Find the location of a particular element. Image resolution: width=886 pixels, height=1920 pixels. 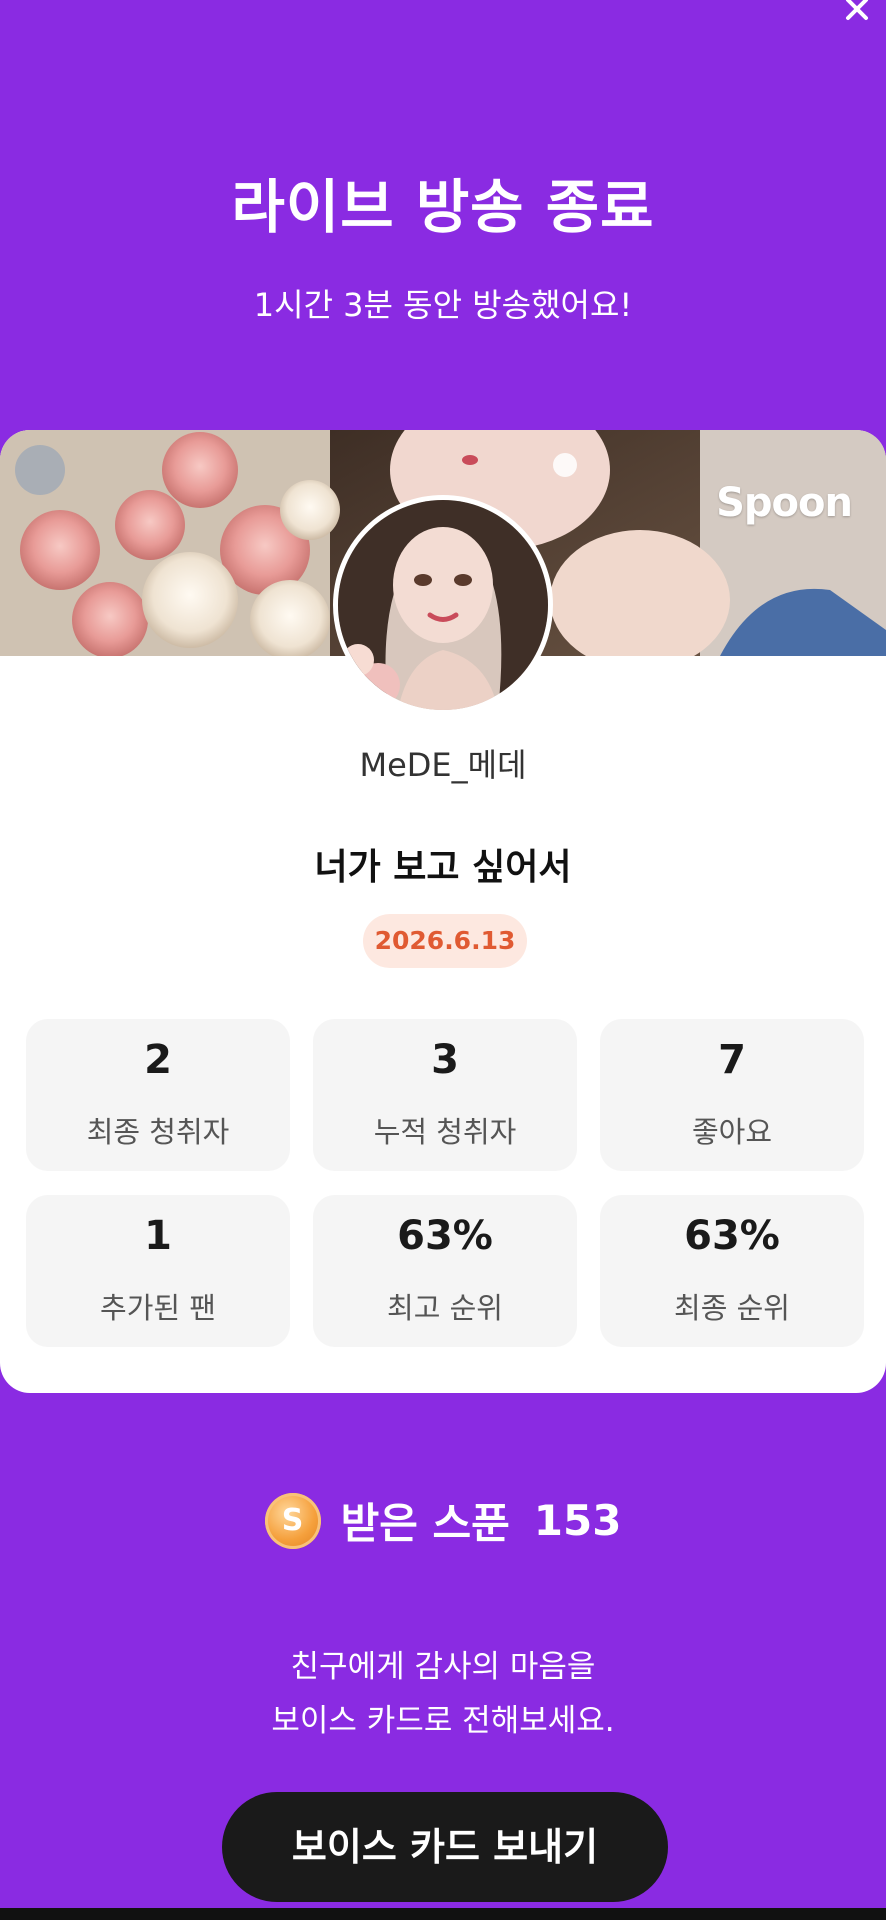

received-spoons: S 받은 스푼 153 is located at coordinates (443, 1520).